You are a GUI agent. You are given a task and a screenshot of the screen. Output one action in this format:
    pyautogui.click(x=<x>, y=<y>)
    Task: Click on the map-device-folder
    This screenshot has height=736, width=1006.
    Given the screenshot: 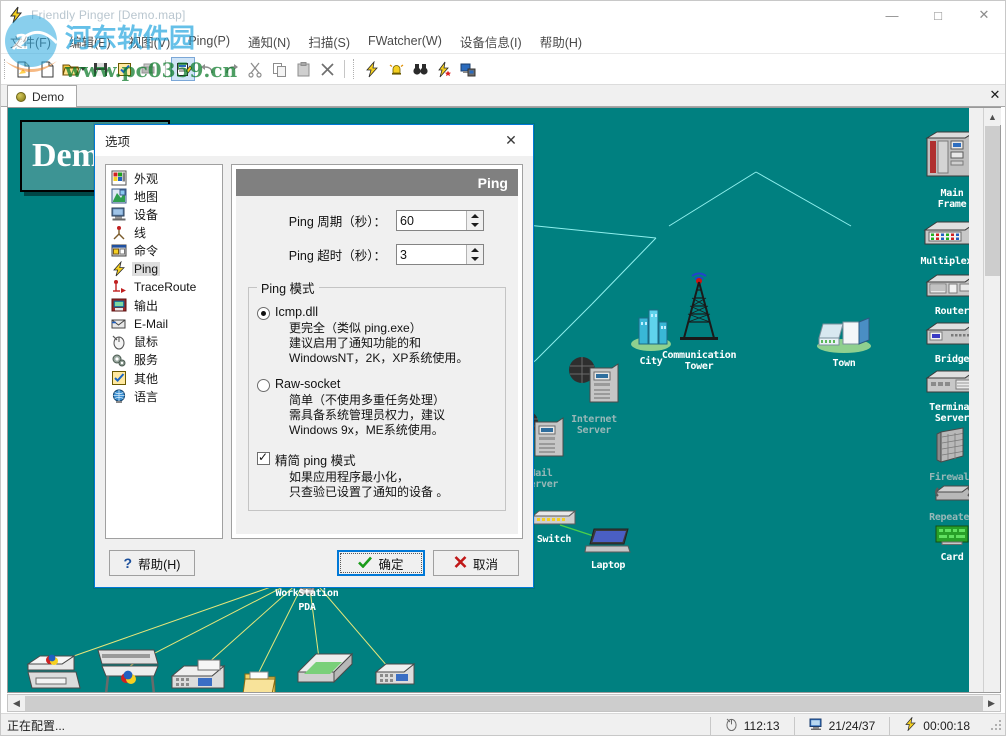 What is the action you would take?
    pyautogui.click(x=260, y=679)
    